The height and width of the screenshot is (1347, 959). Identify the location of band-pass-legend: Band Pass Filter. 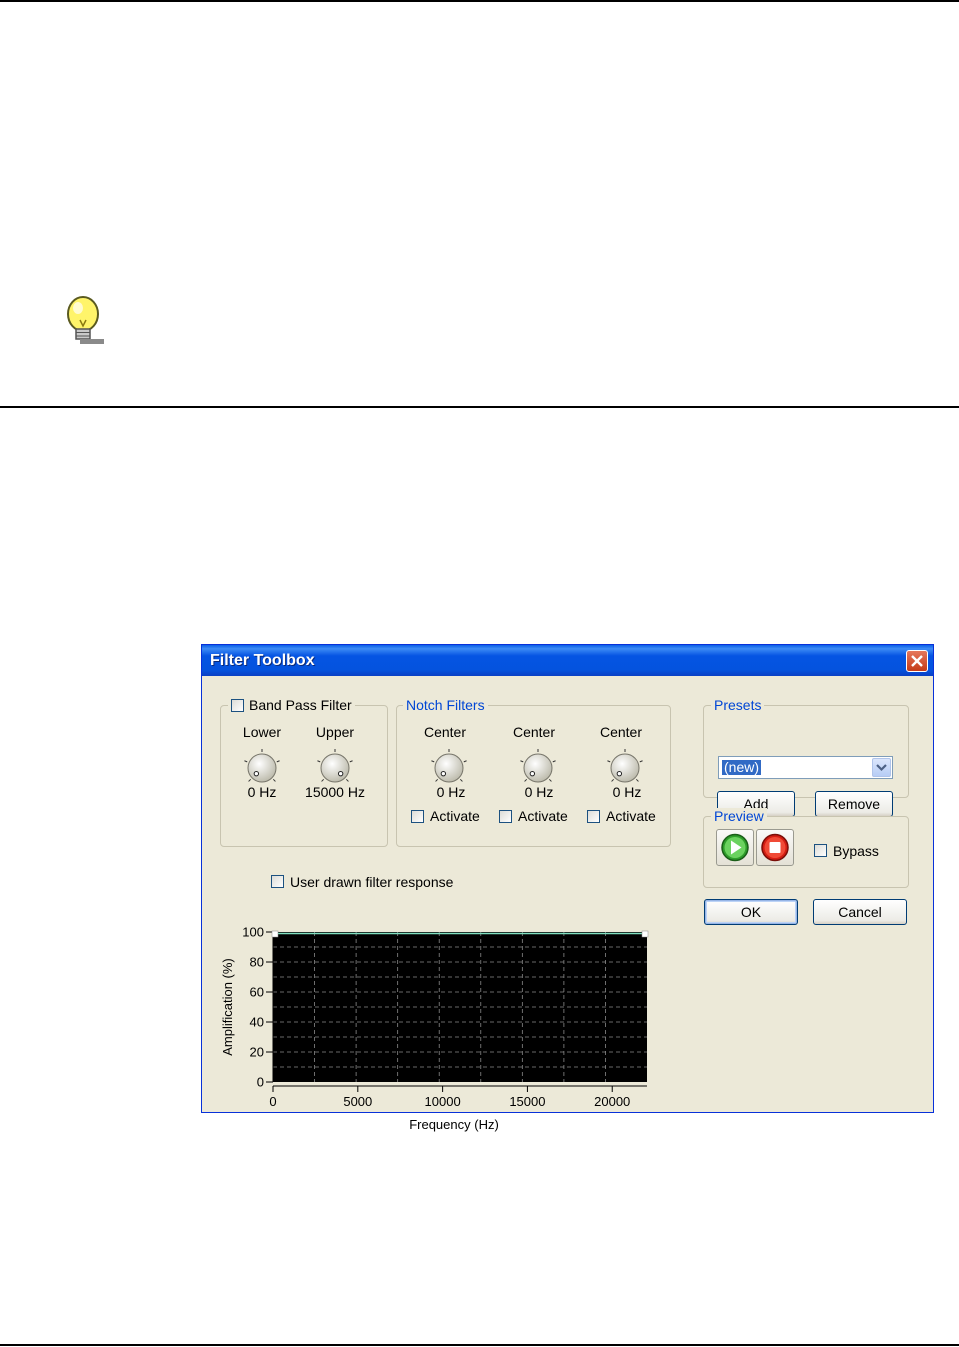
(291, 705).